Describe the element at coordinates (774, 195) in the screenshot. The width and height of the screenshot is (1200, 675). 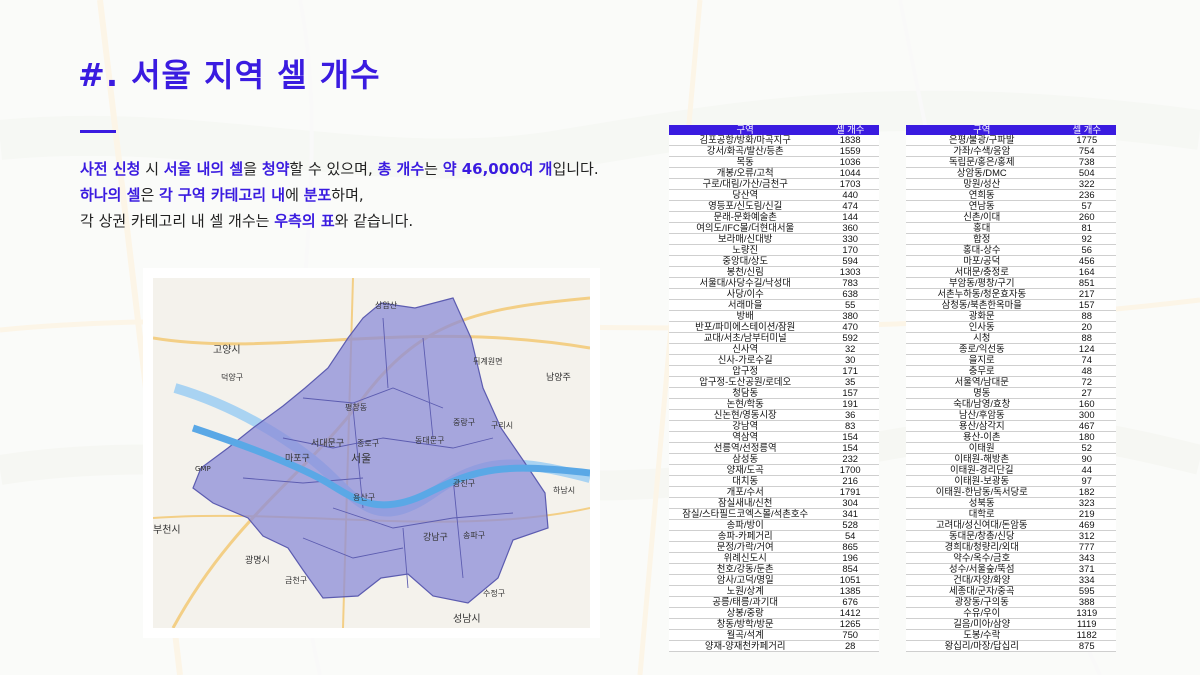
I see `table-row: 당산역 440` at that location.